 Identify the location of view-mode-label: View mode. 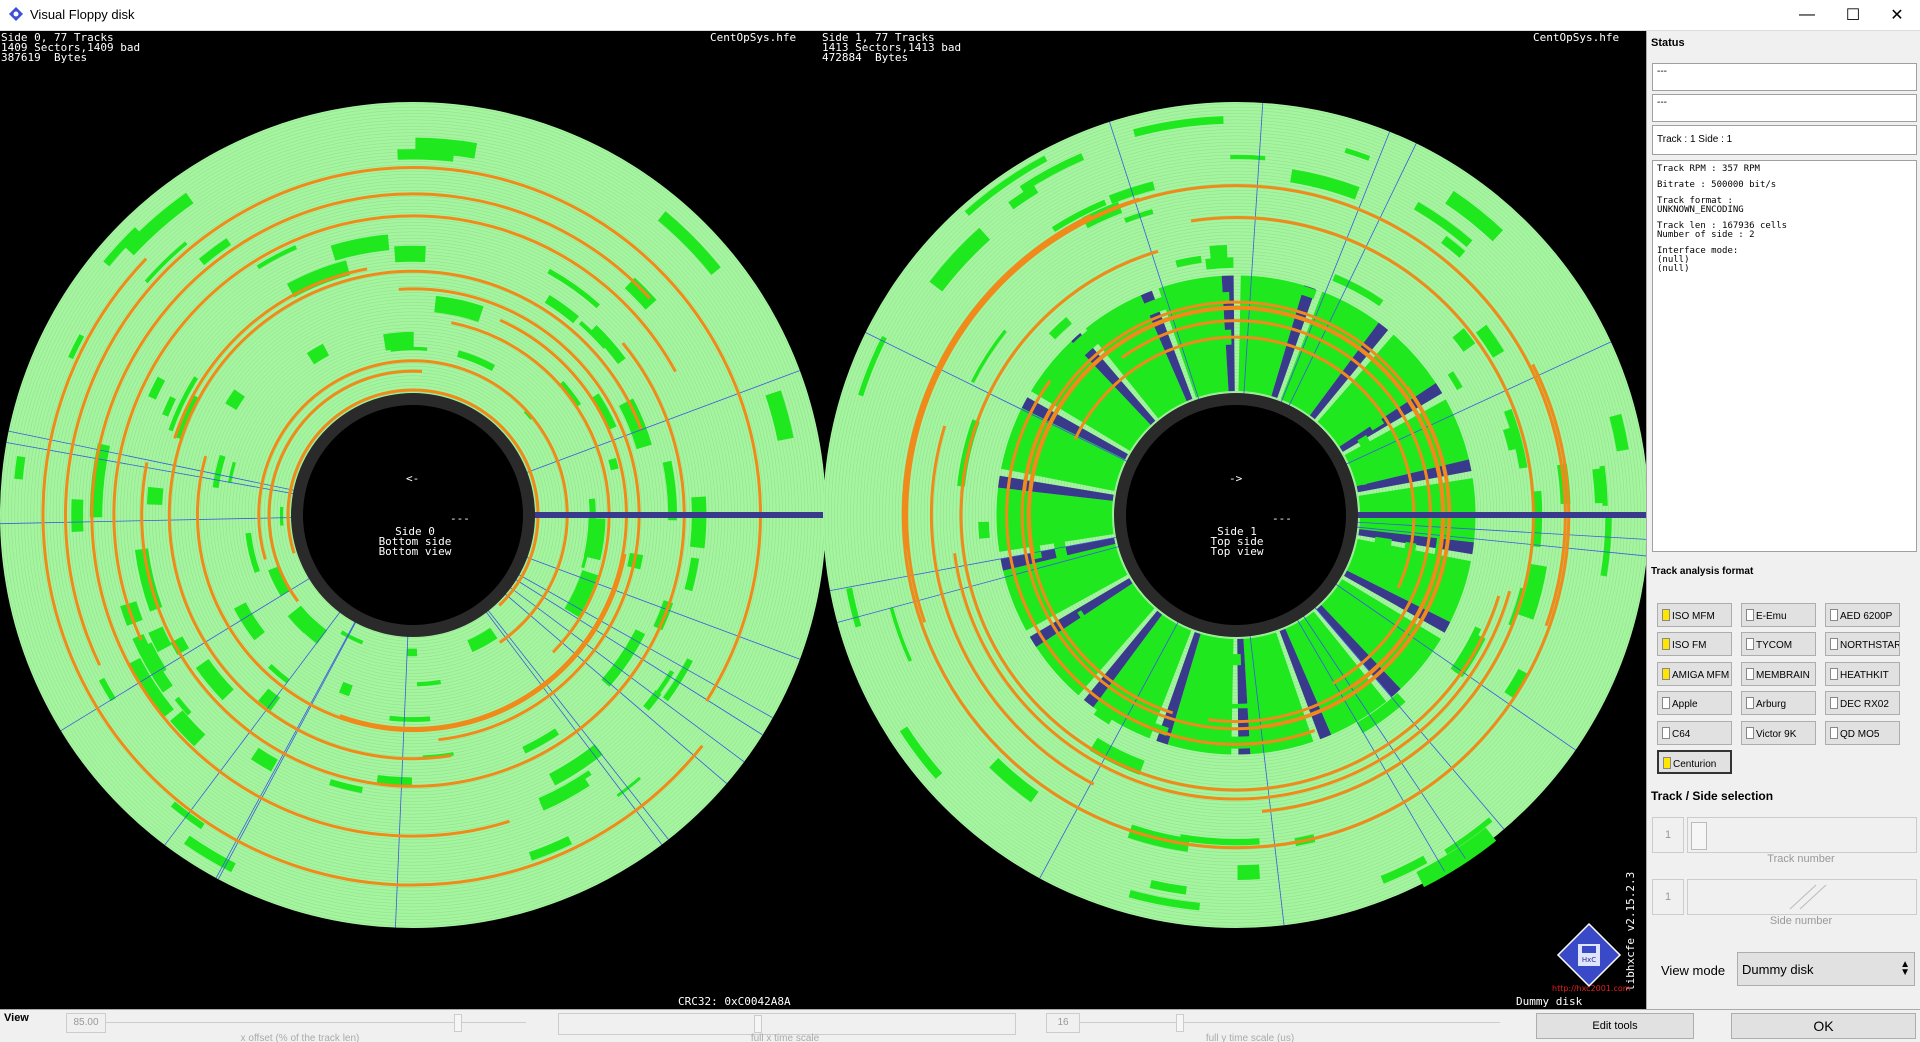
(1693, 970).